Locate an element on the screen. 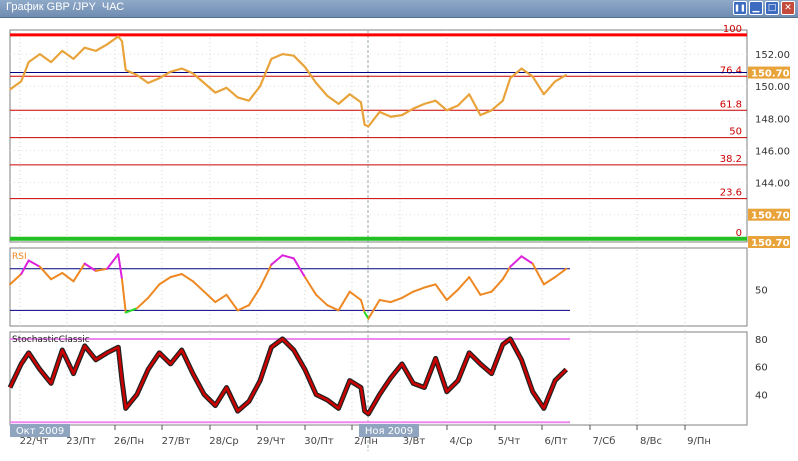 The image size is (798, 461). fib-level-label: 23.6 is located at coordinates (731, 193).